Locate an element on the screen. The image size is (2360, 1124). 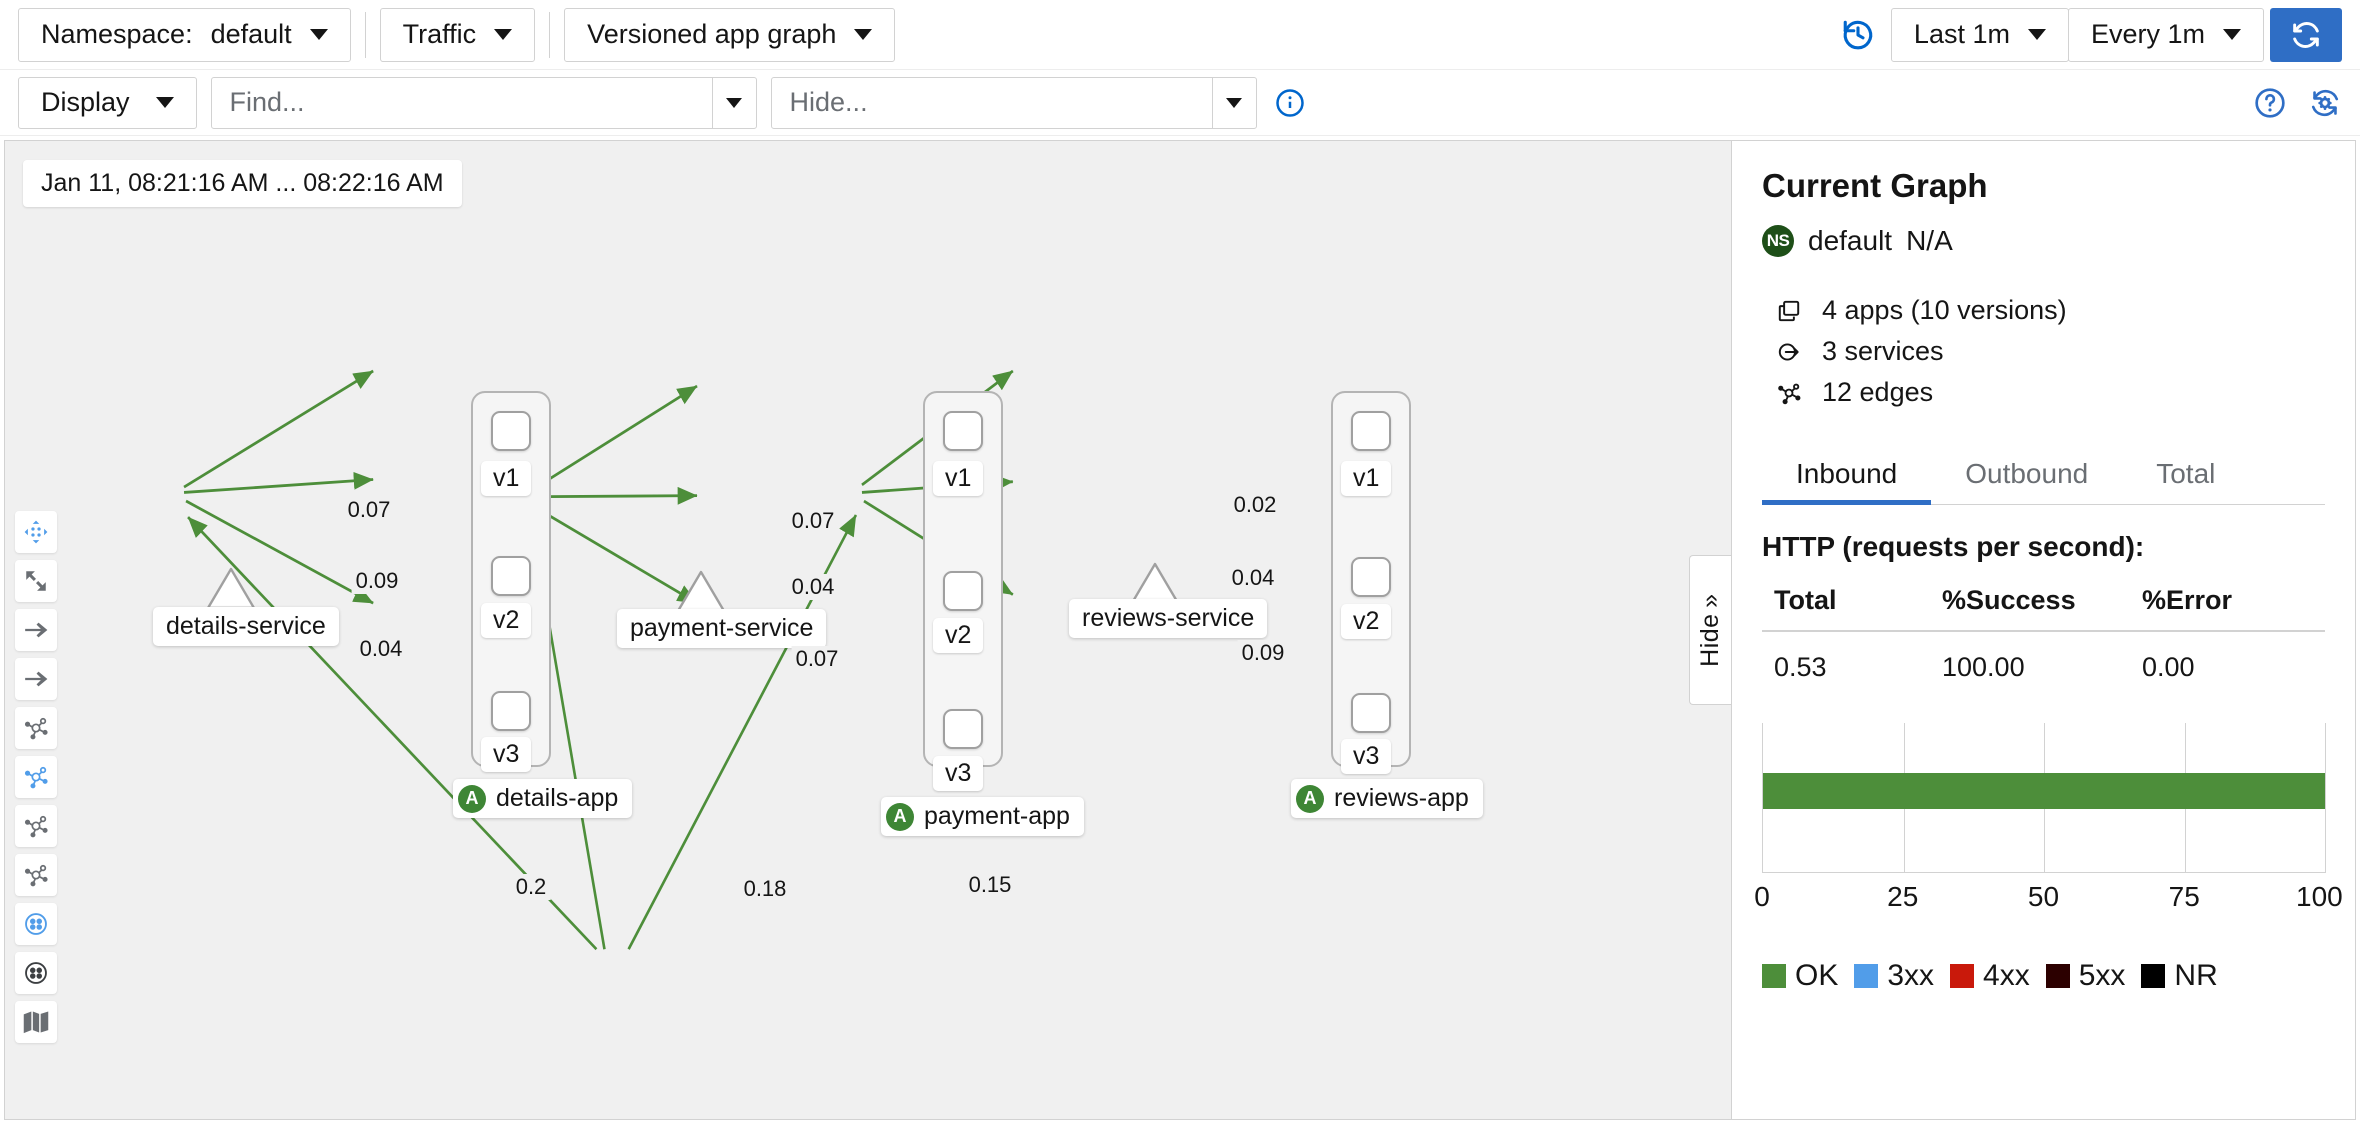
question-circle-icon is located at coordinates (2270, 103).